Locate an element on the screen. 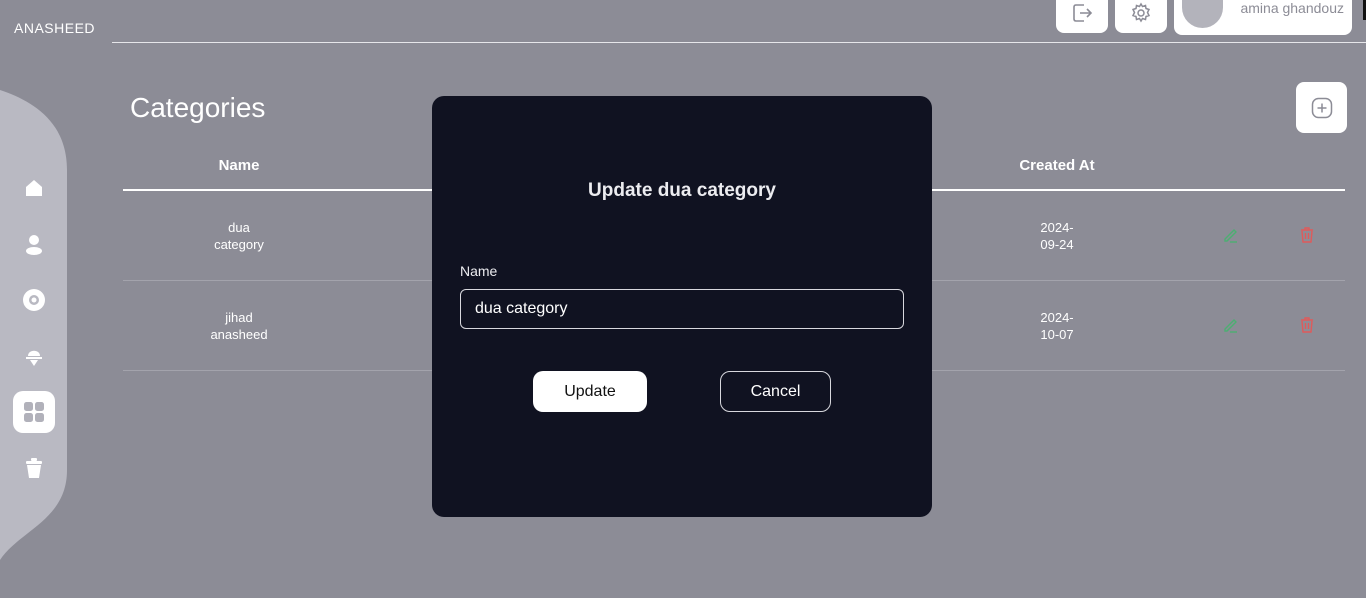 This screenshot has width=1366, height=598. name-field-label: Name is located at coordinates (479, 271).